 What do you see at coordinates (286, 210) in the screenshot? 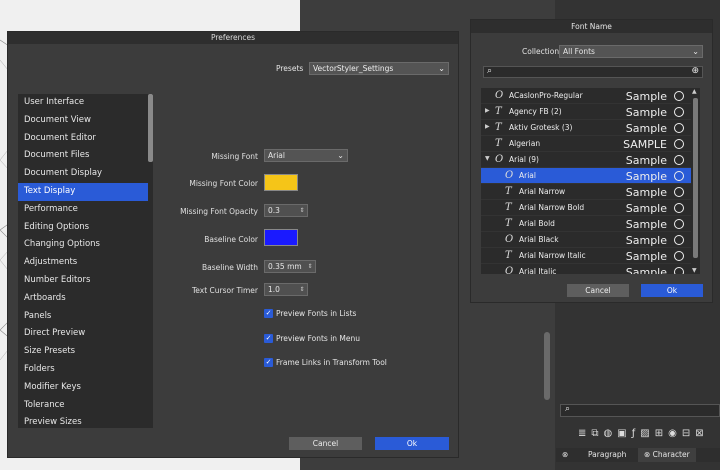
I see `missing-font-opacity-input: 0.3 ⇕` at bounding box center [286, 210].